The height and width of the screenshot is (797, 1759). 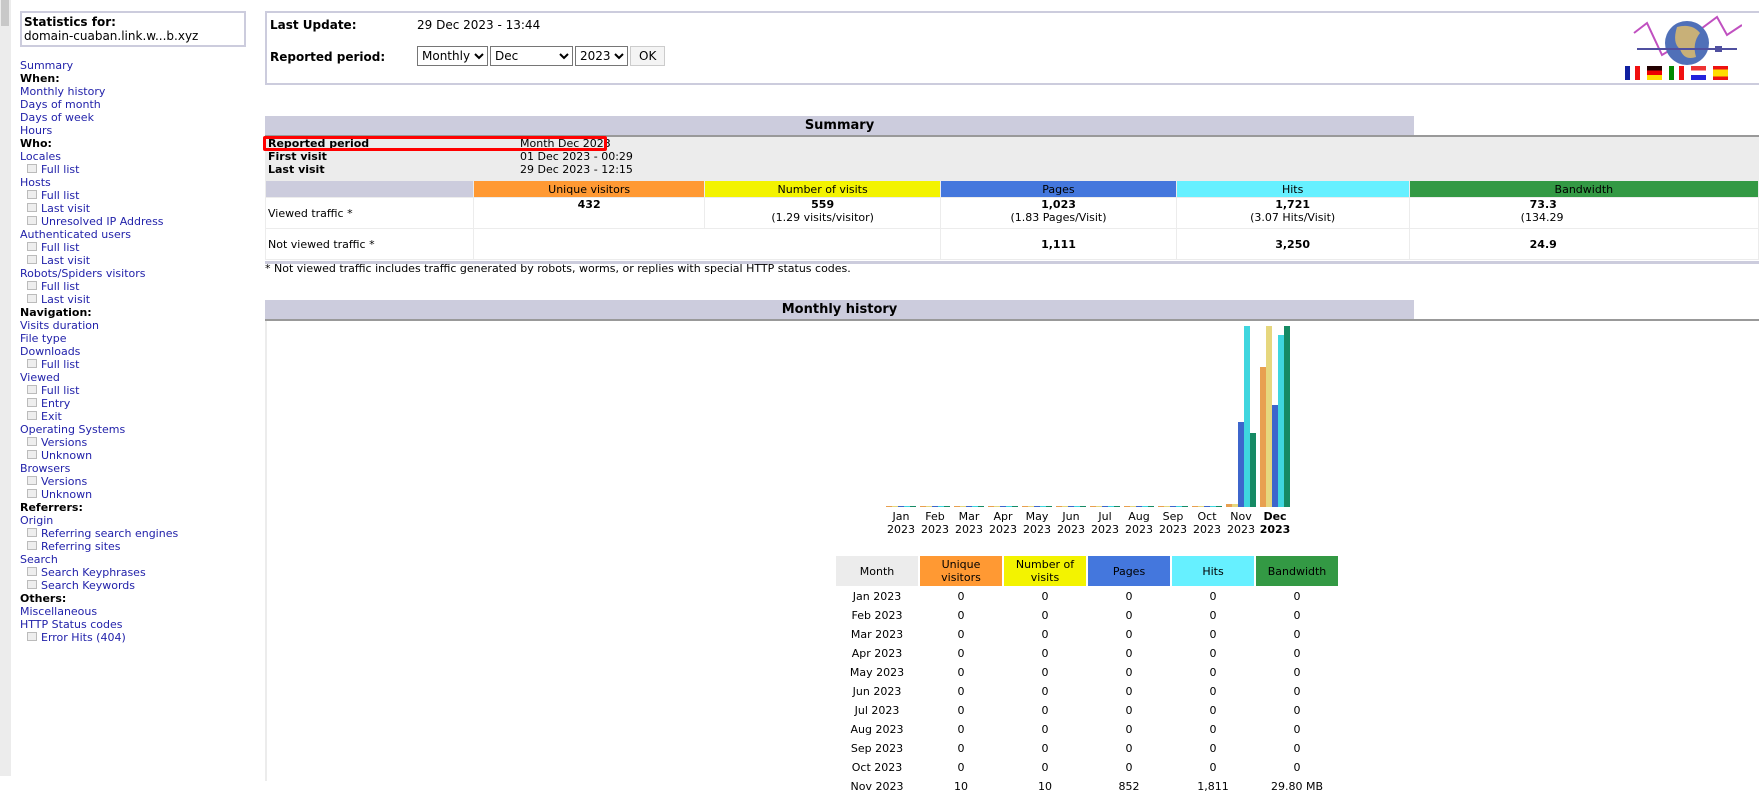 I want to click on menu-item-http-status-codes: HTTP Status codes, so click(x=135, y=624).